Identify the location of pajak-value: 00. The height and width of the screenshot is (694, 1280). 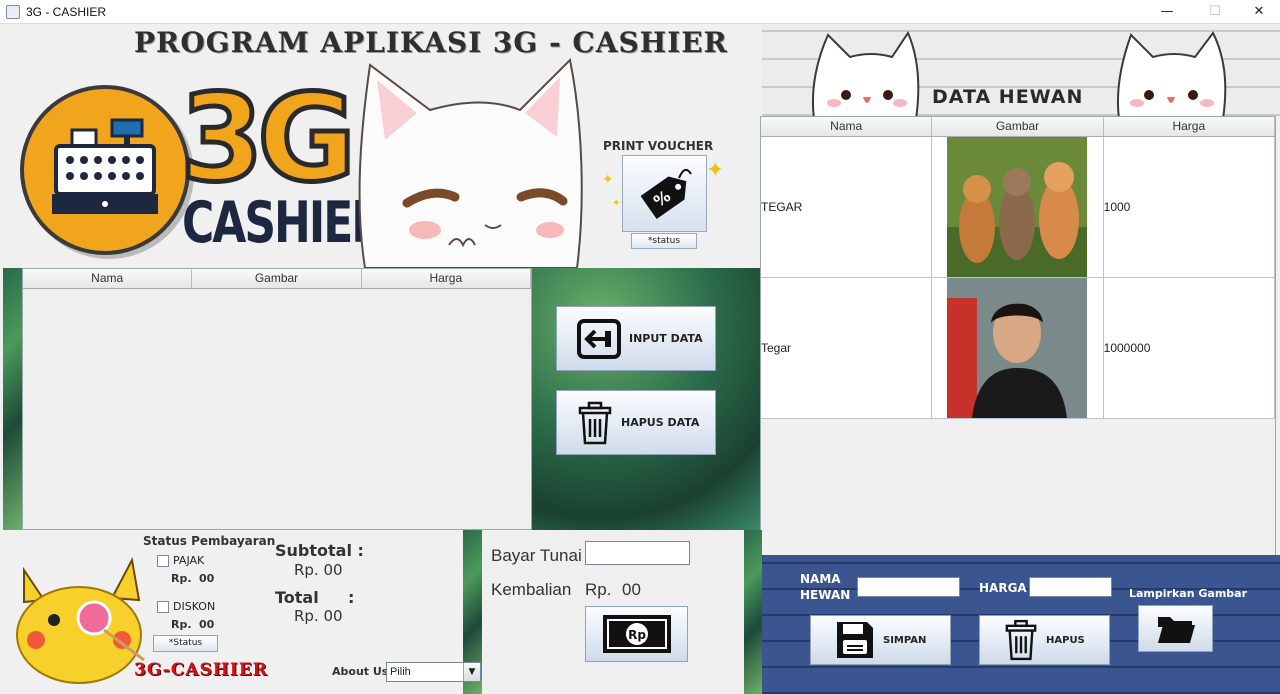
(207, 578).